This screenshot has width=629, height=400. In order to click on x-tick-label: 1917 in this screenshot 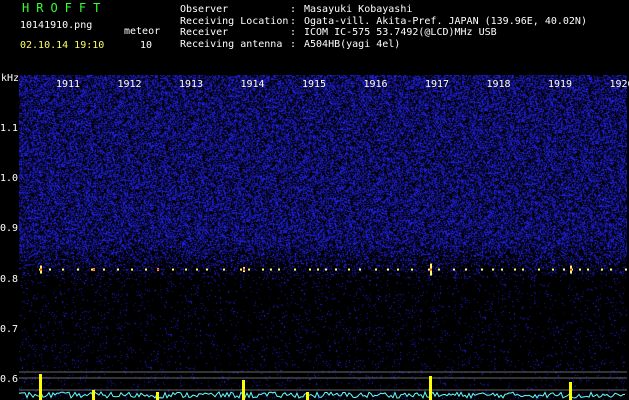, I will do `click(437, 84)`.